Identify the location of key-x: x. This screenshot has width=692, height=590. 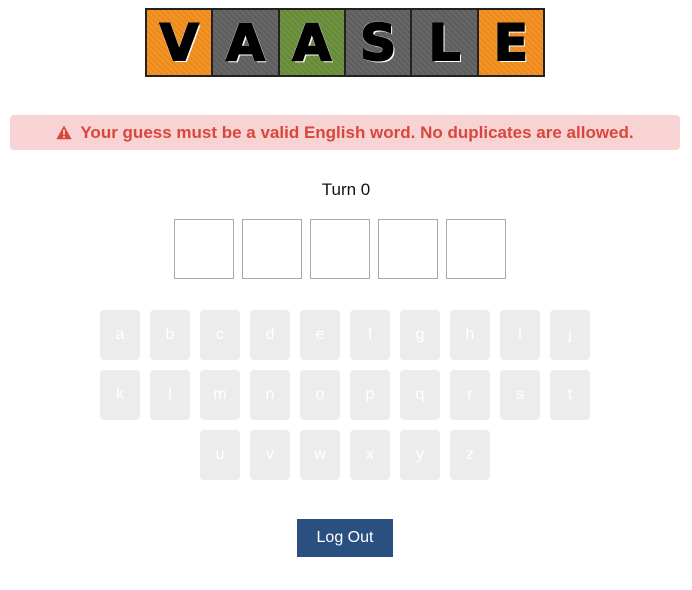
(370, 455).